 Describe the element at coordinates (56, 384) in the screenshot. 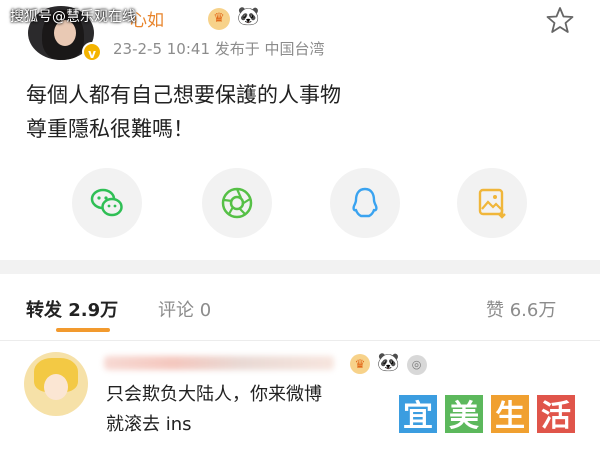

I see `commenter-avatar` at that location.